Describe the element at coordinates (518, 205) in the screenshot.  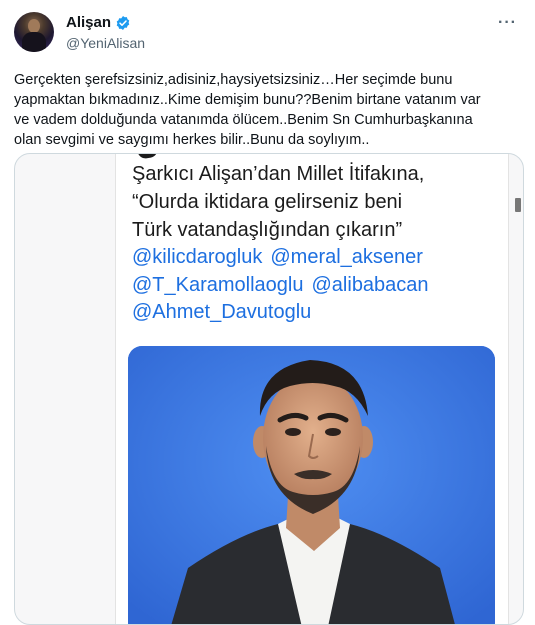
I see `scrollbar-thumb` at that location.